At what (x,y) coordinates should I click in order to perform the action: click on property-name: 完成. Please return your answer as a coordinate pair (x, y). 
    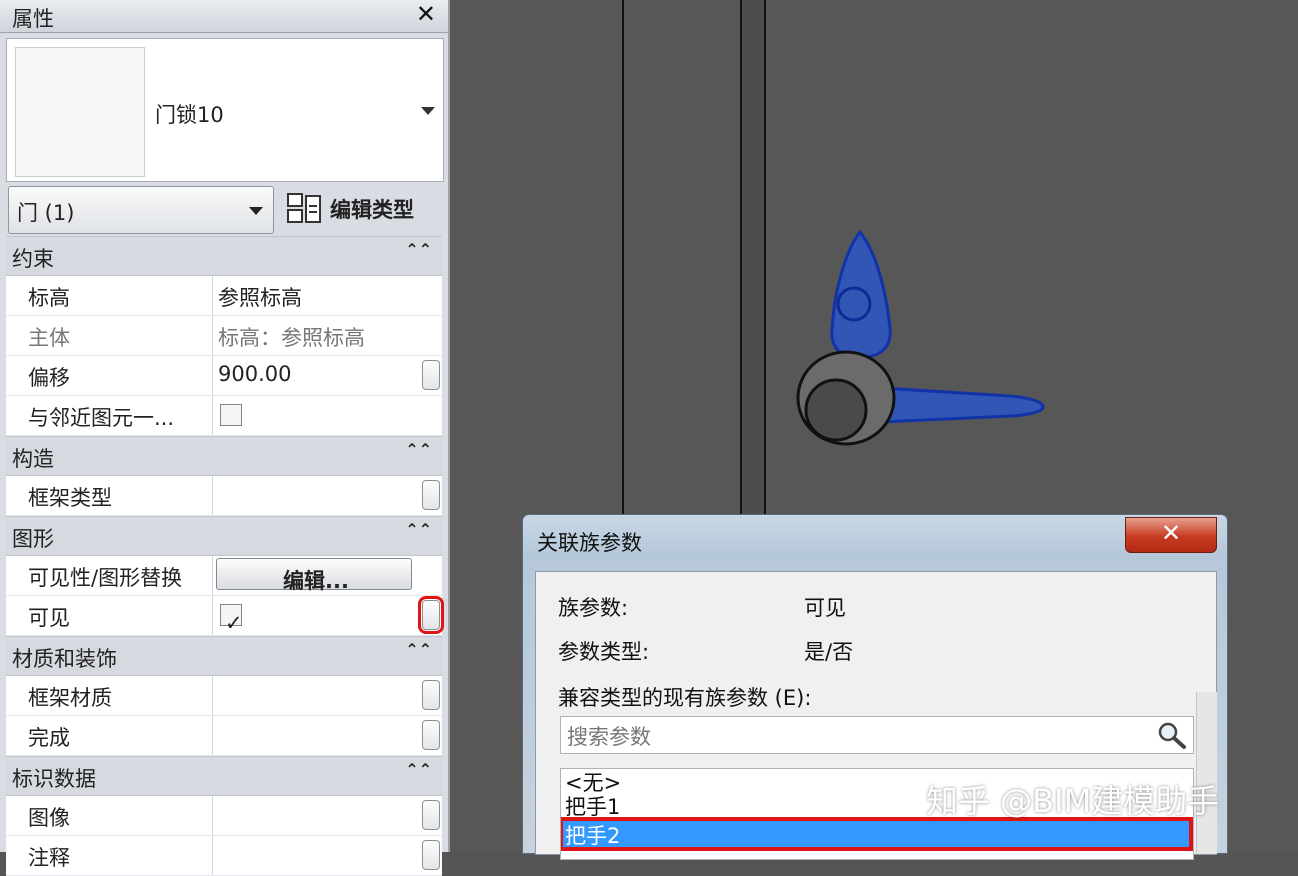
    Looking at the image, I should click on (49, 738).